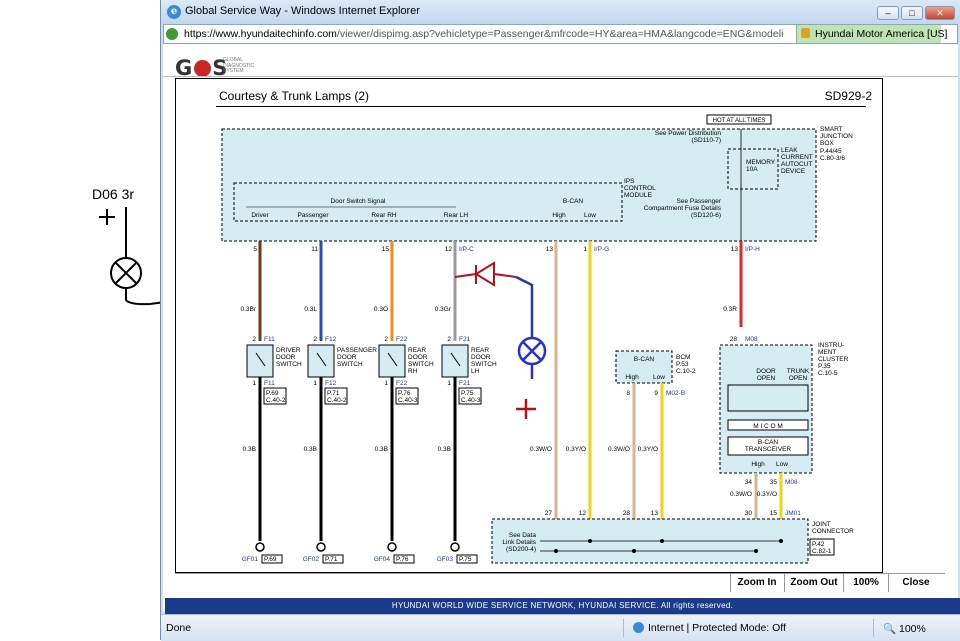  I want to click on wire-spec: 0.3Y/O, so click(576, 449).